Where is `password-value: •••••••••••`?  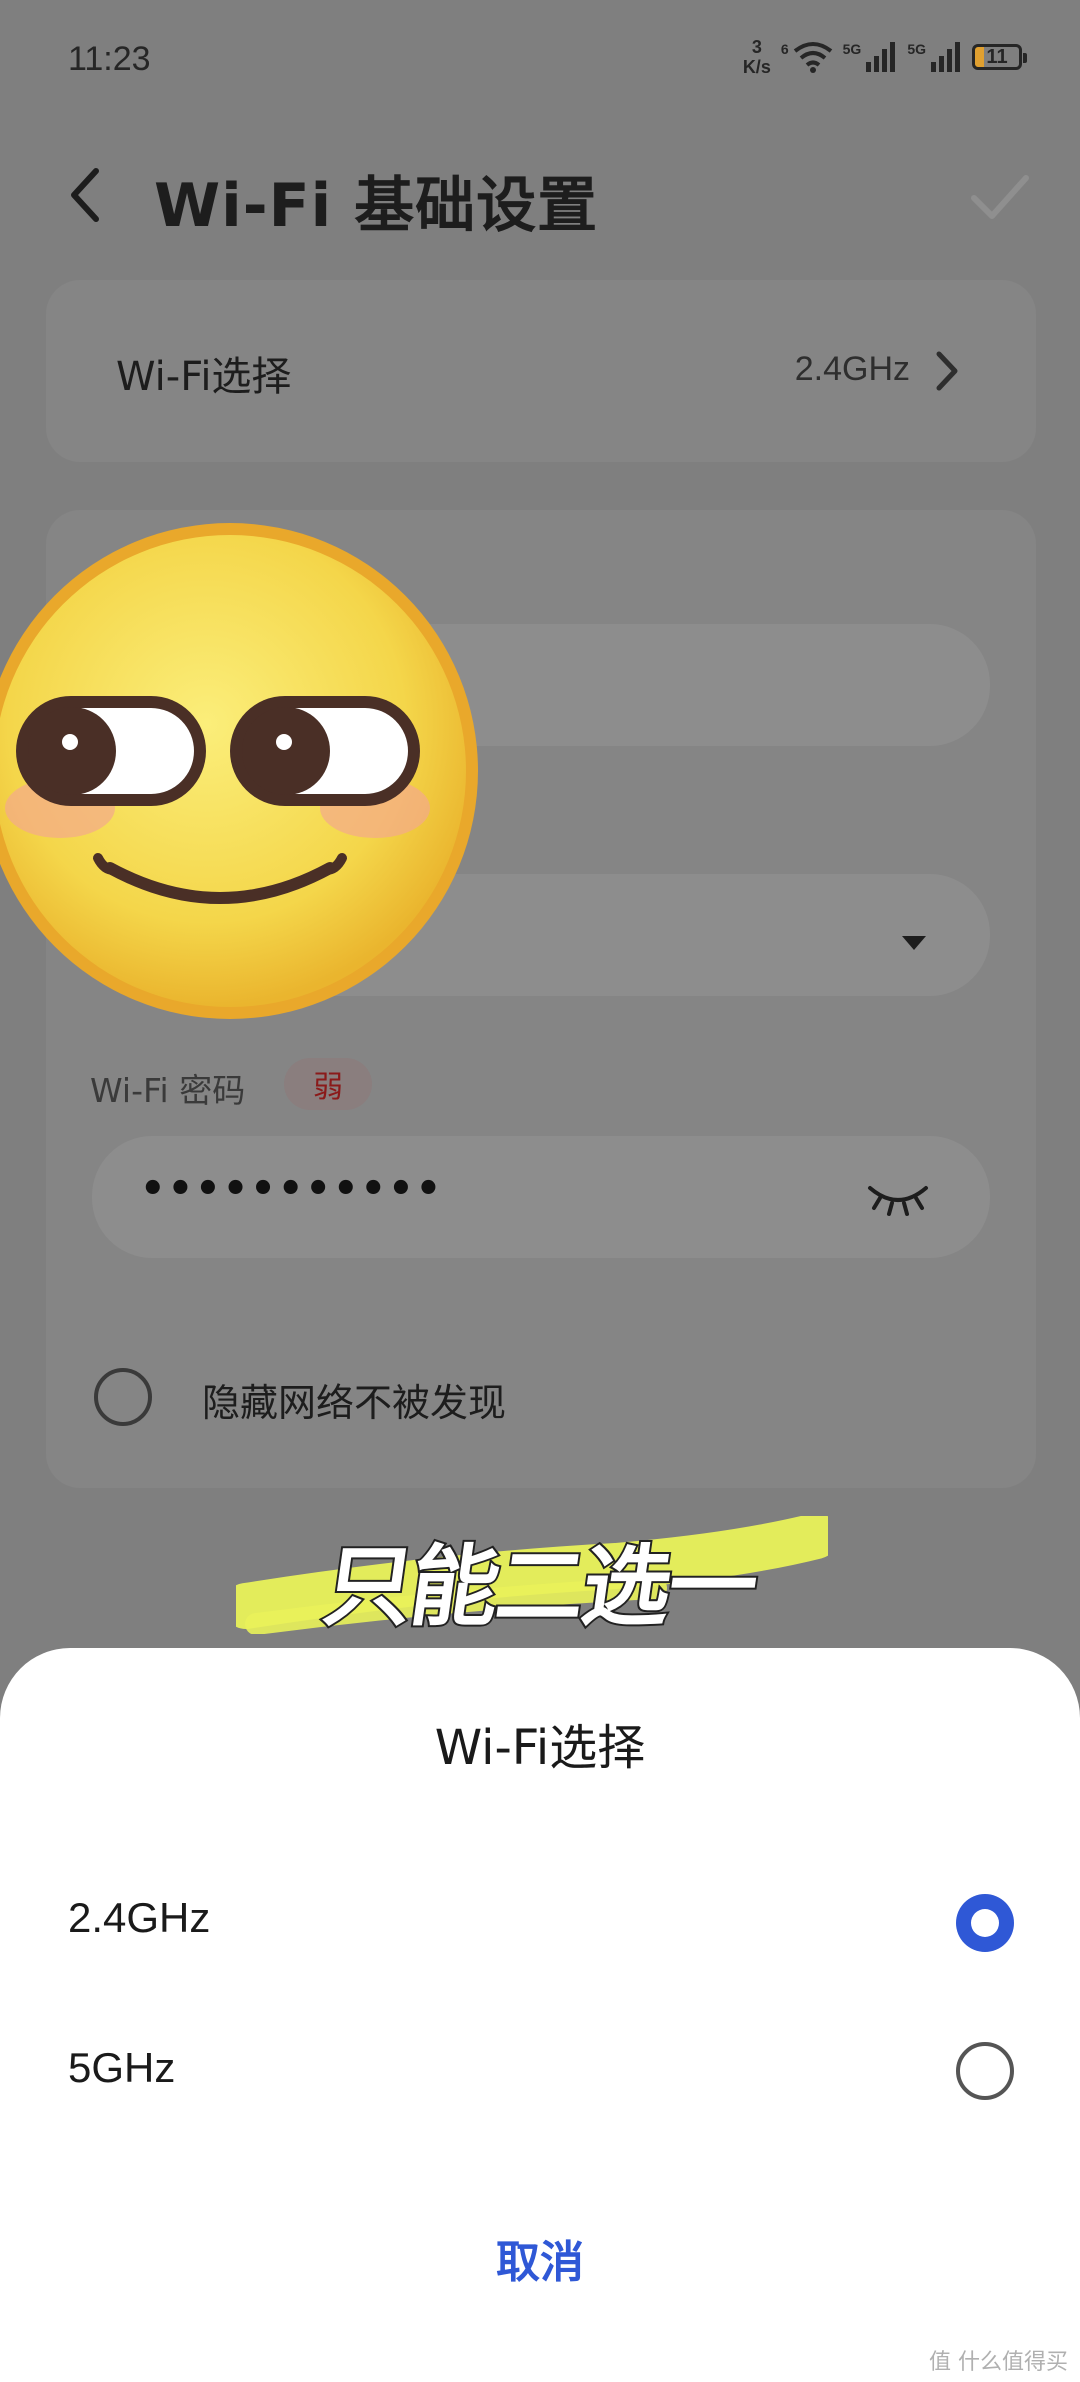 password-value: ••••••••••• is located at coordinates (292, 1189).